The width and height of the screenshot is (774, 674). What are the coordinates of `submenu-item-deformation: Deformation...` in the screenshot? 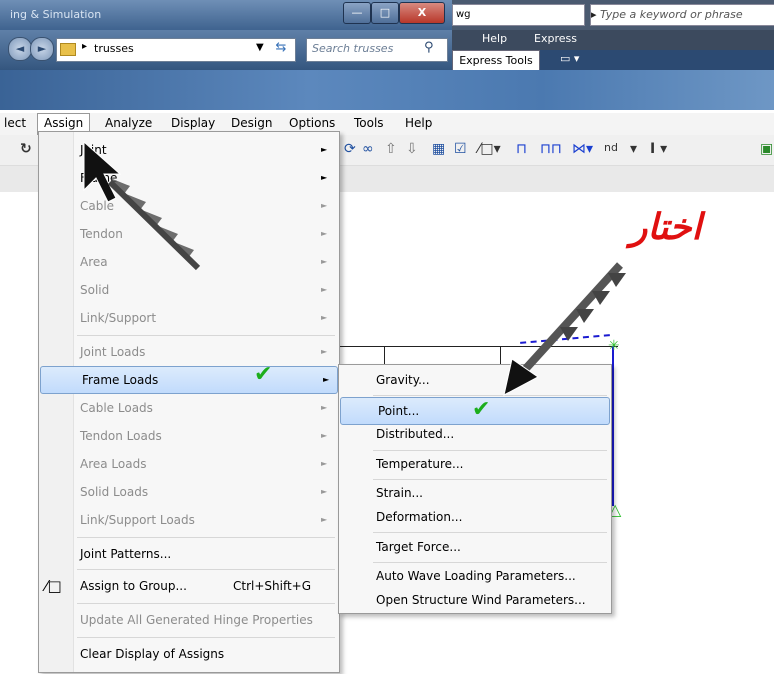 It's located at (475, 517).